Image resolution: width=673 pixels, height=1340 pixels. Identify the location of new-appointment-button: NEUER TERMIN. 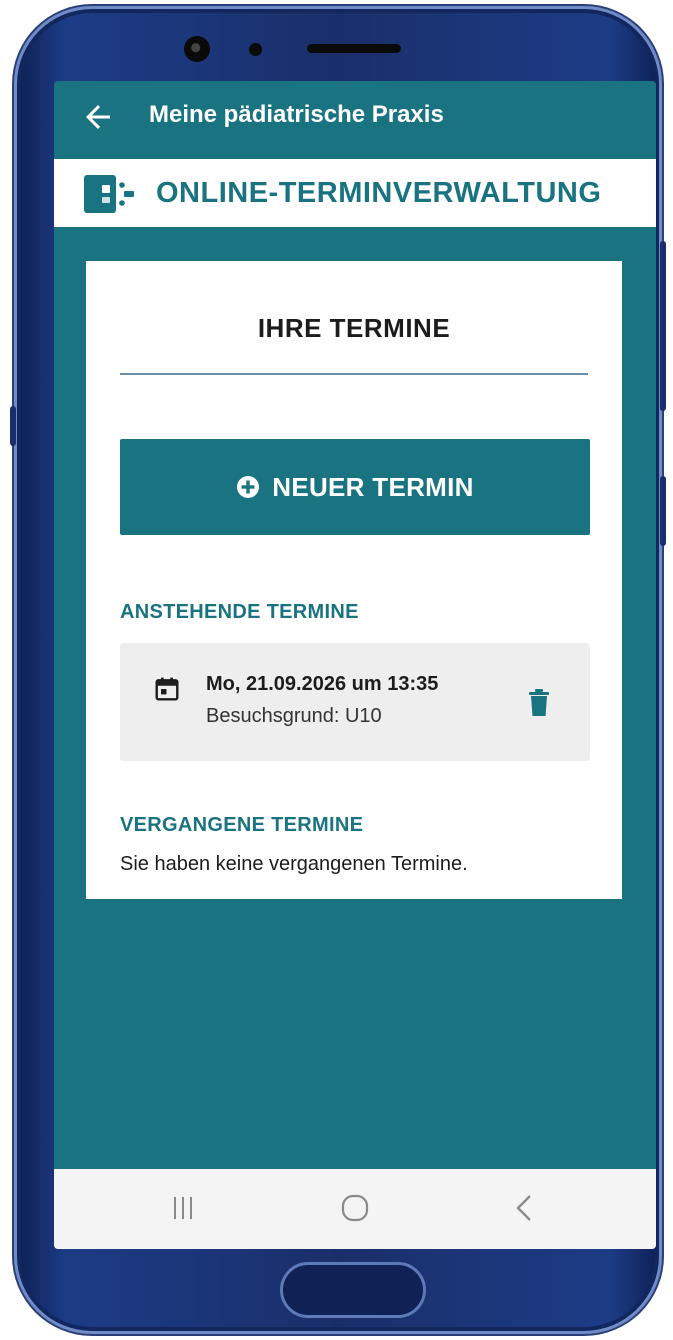
(355, 487).